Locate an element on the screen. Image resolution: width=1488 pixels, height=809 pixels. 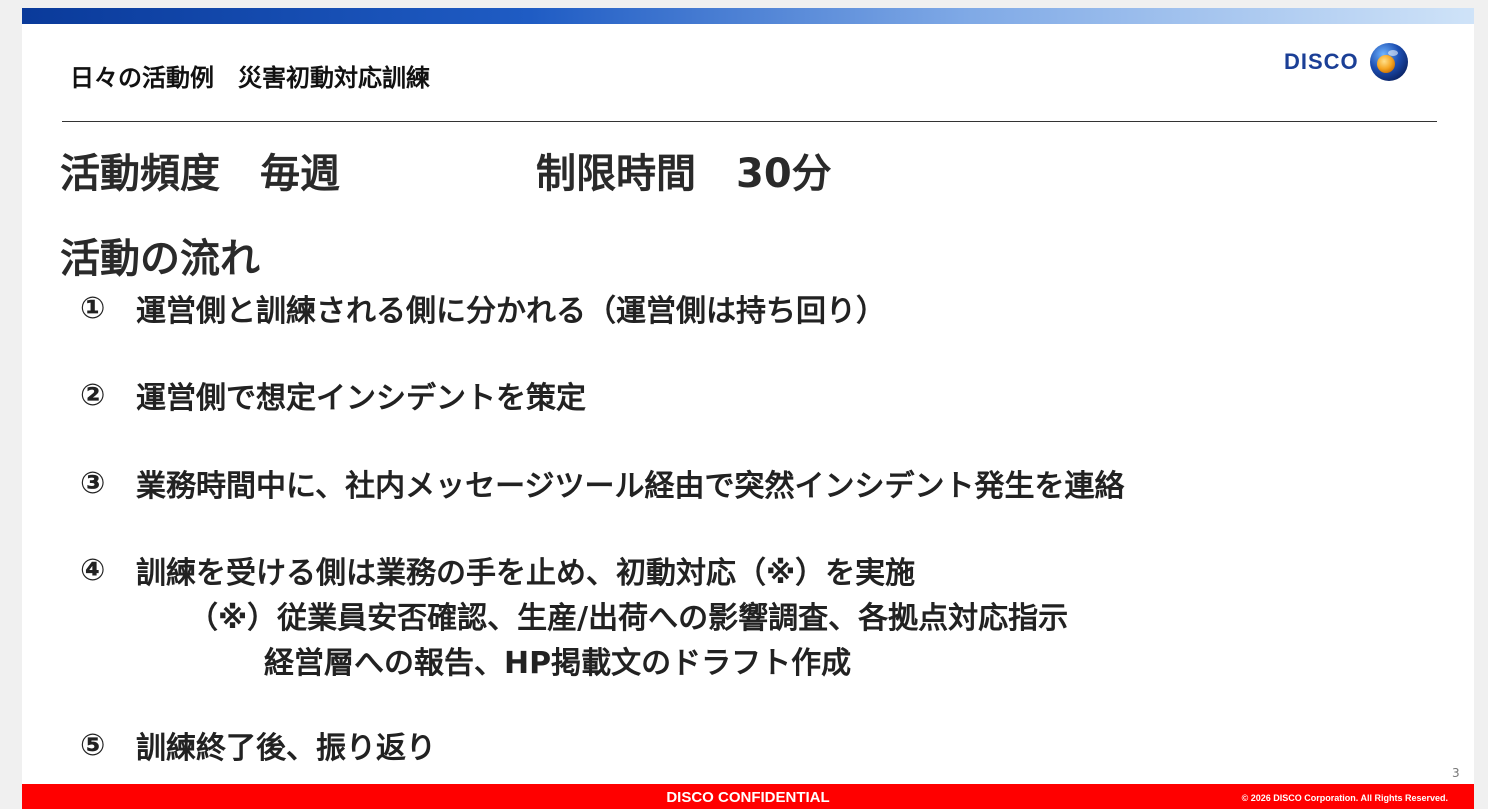
step-item: ⑤ 訓練終了後、振り返り is located at coordinates (258, 745).